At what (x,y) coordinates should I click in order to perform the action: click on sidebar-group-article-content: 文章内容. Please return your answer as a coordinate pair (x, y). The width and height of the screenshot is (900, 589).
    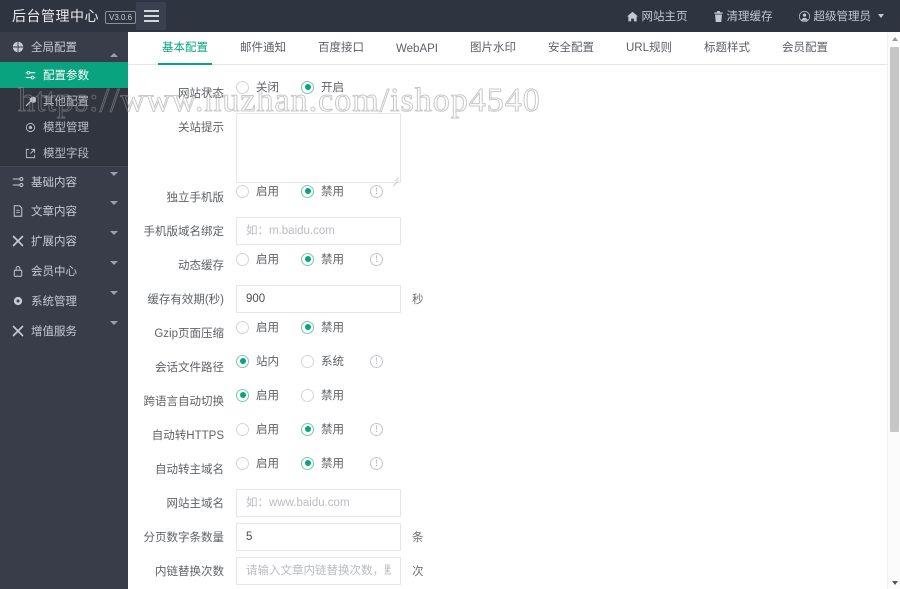
    Looking at the image, I should click on (64, 211).